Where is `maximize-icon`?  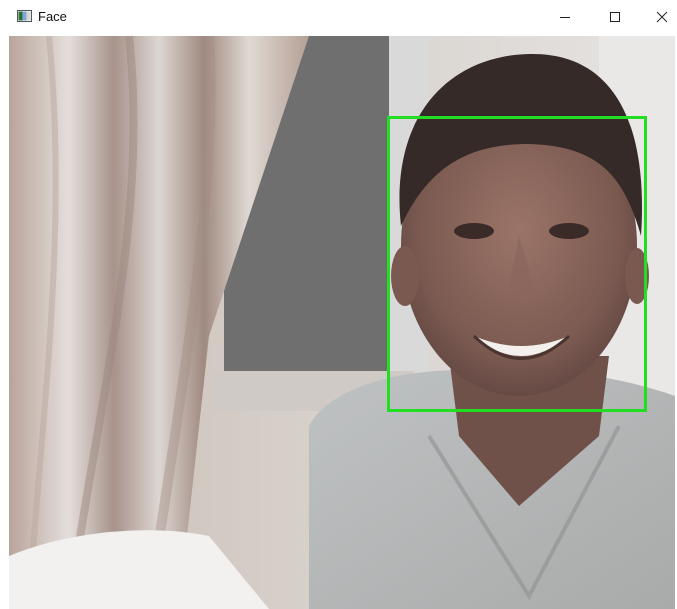
maximize-icon is located at coordinates (615, 17).